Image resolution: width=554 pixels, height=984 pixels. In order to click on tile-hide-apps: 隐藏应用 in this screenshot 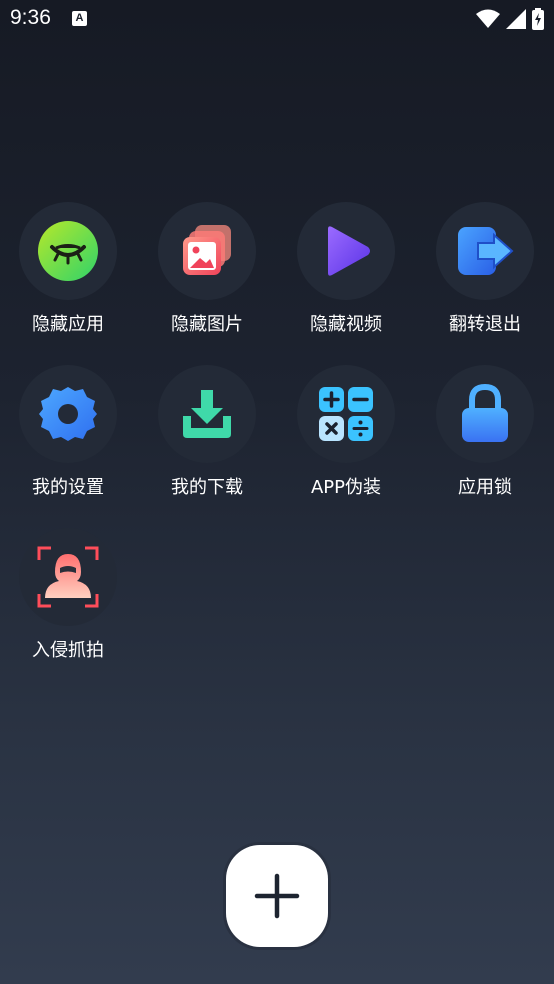, I will do `click(68, 277)`.